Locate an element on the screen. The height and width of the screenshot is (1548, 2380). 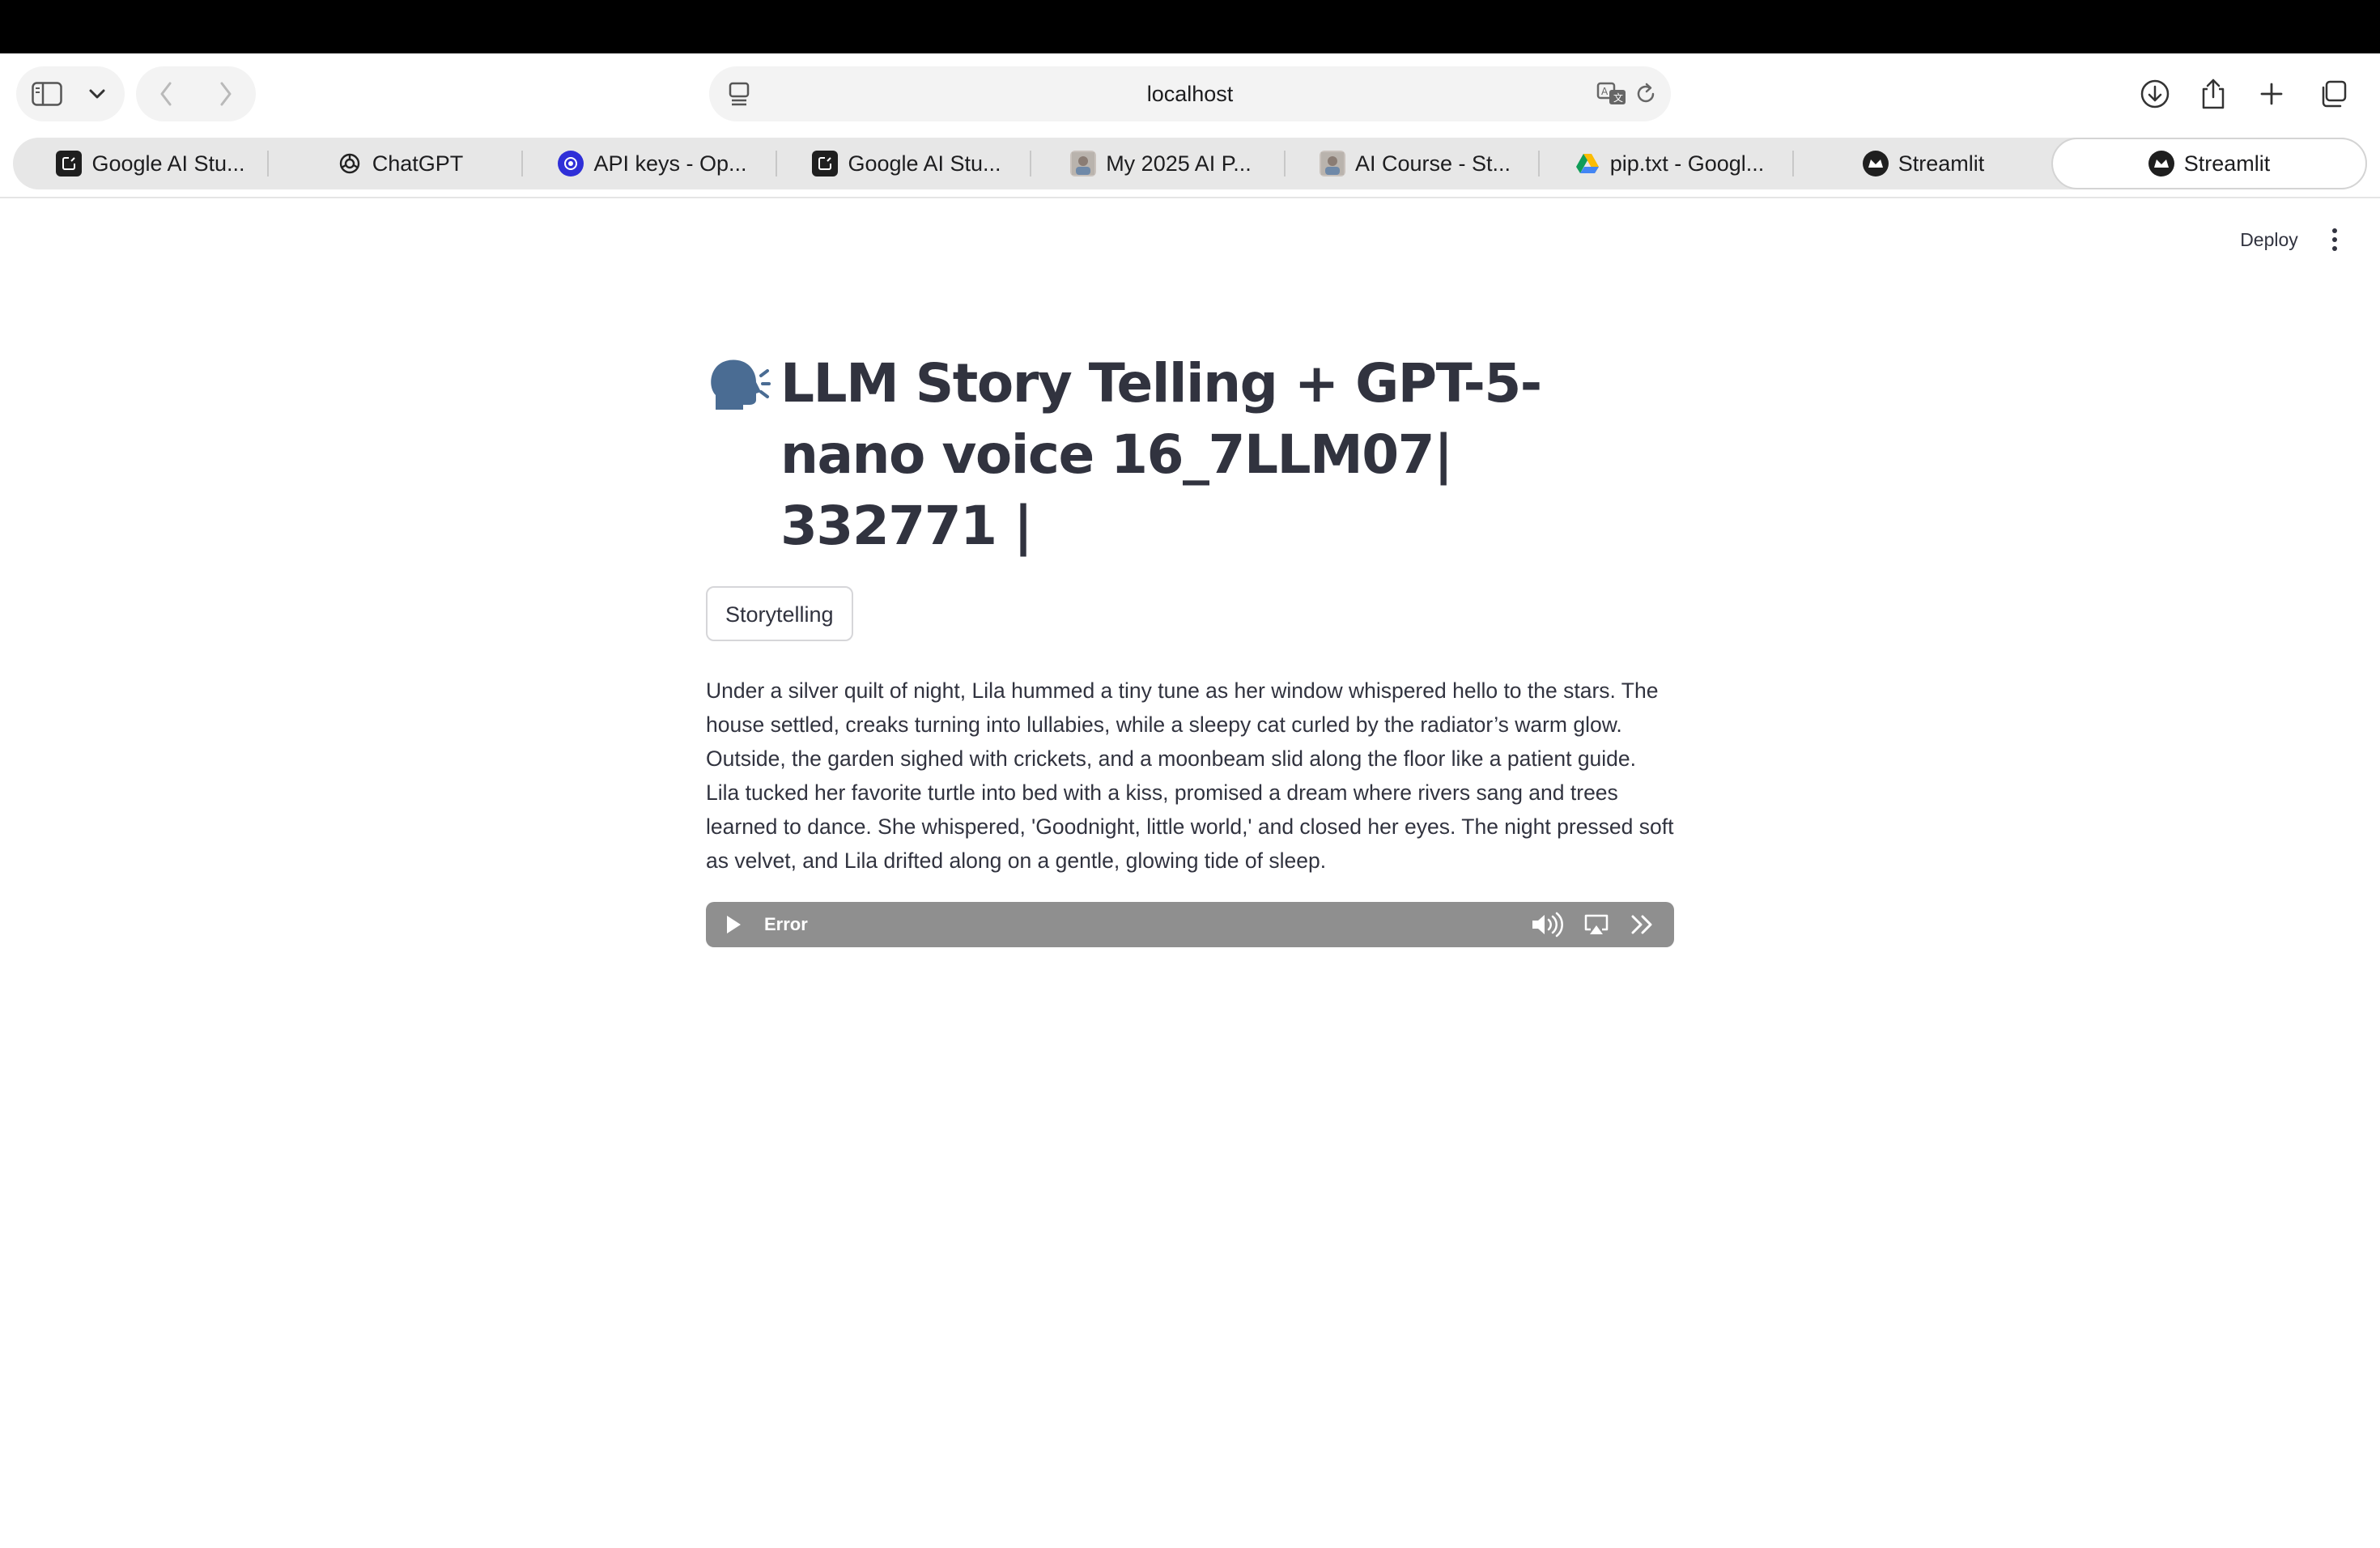
svg-text: A is located at coordinates (1605, 92).